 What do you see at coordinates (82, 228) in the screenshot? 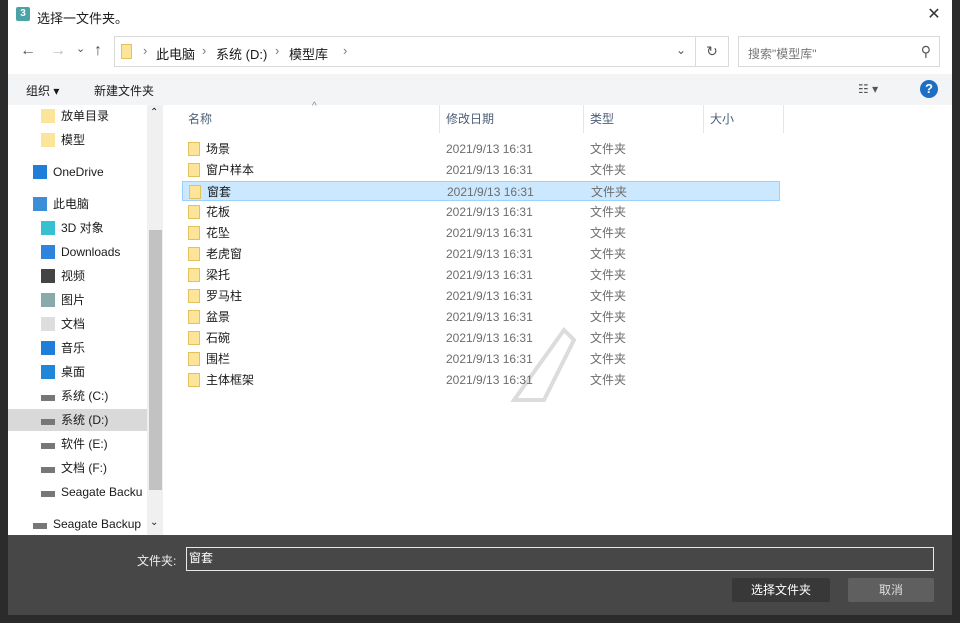
I see `sidebar-item-label: 3D 对象` at bounding box center [82, 228].